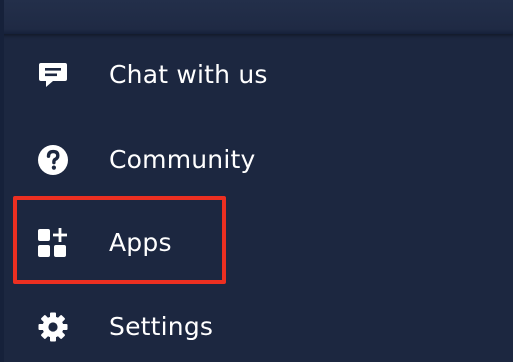 Image resolution: width=513 pixels, height=362 pixels. I want to click on menu-item-label: Apps, so click(140, 242).